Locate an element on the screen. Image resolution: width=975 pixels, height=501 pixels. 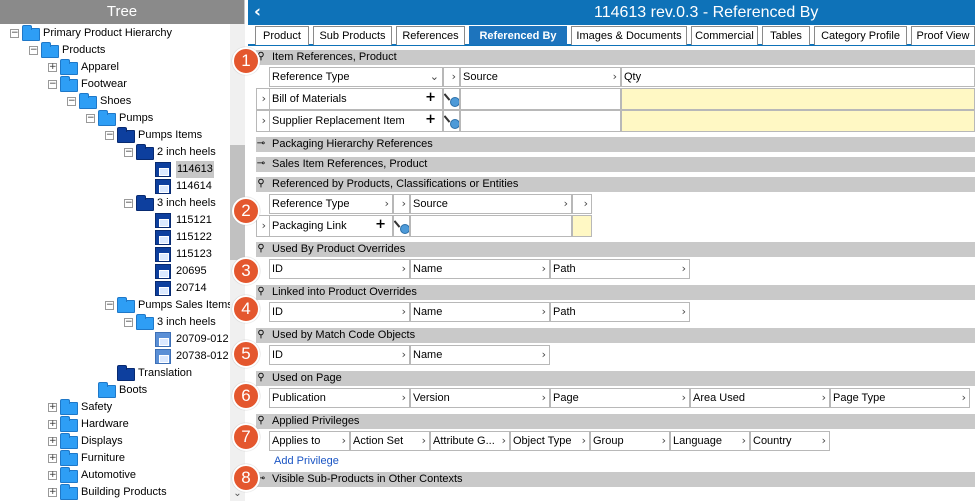
tree-item: − Shoes is located at coordinates (115, 101).